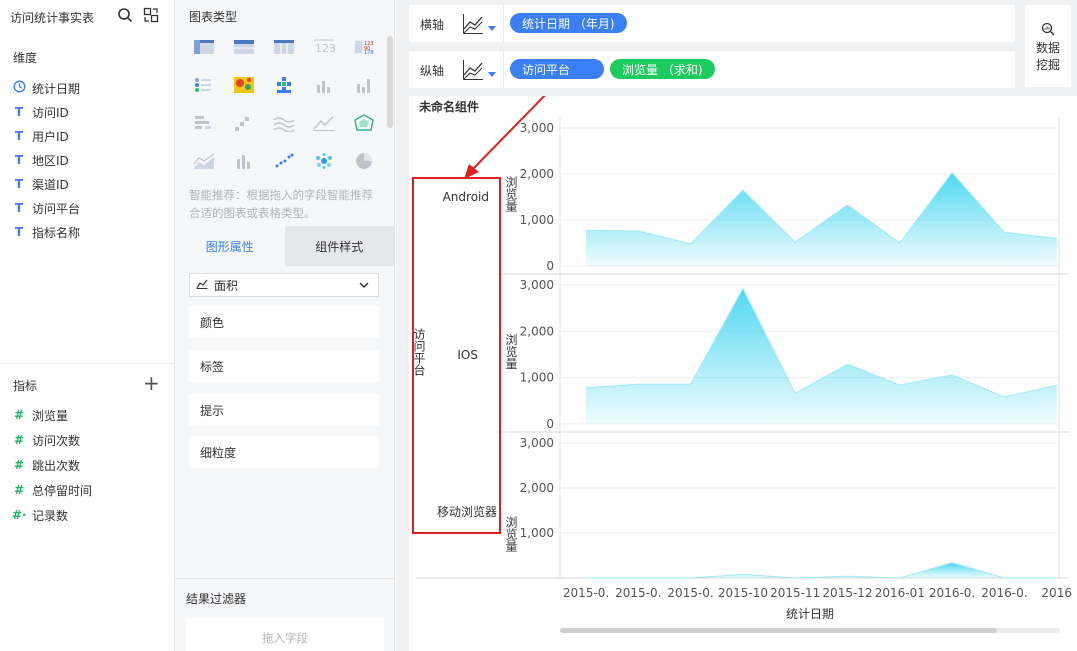  I want to click on tooltip-property: 提示, so click(284, 410).